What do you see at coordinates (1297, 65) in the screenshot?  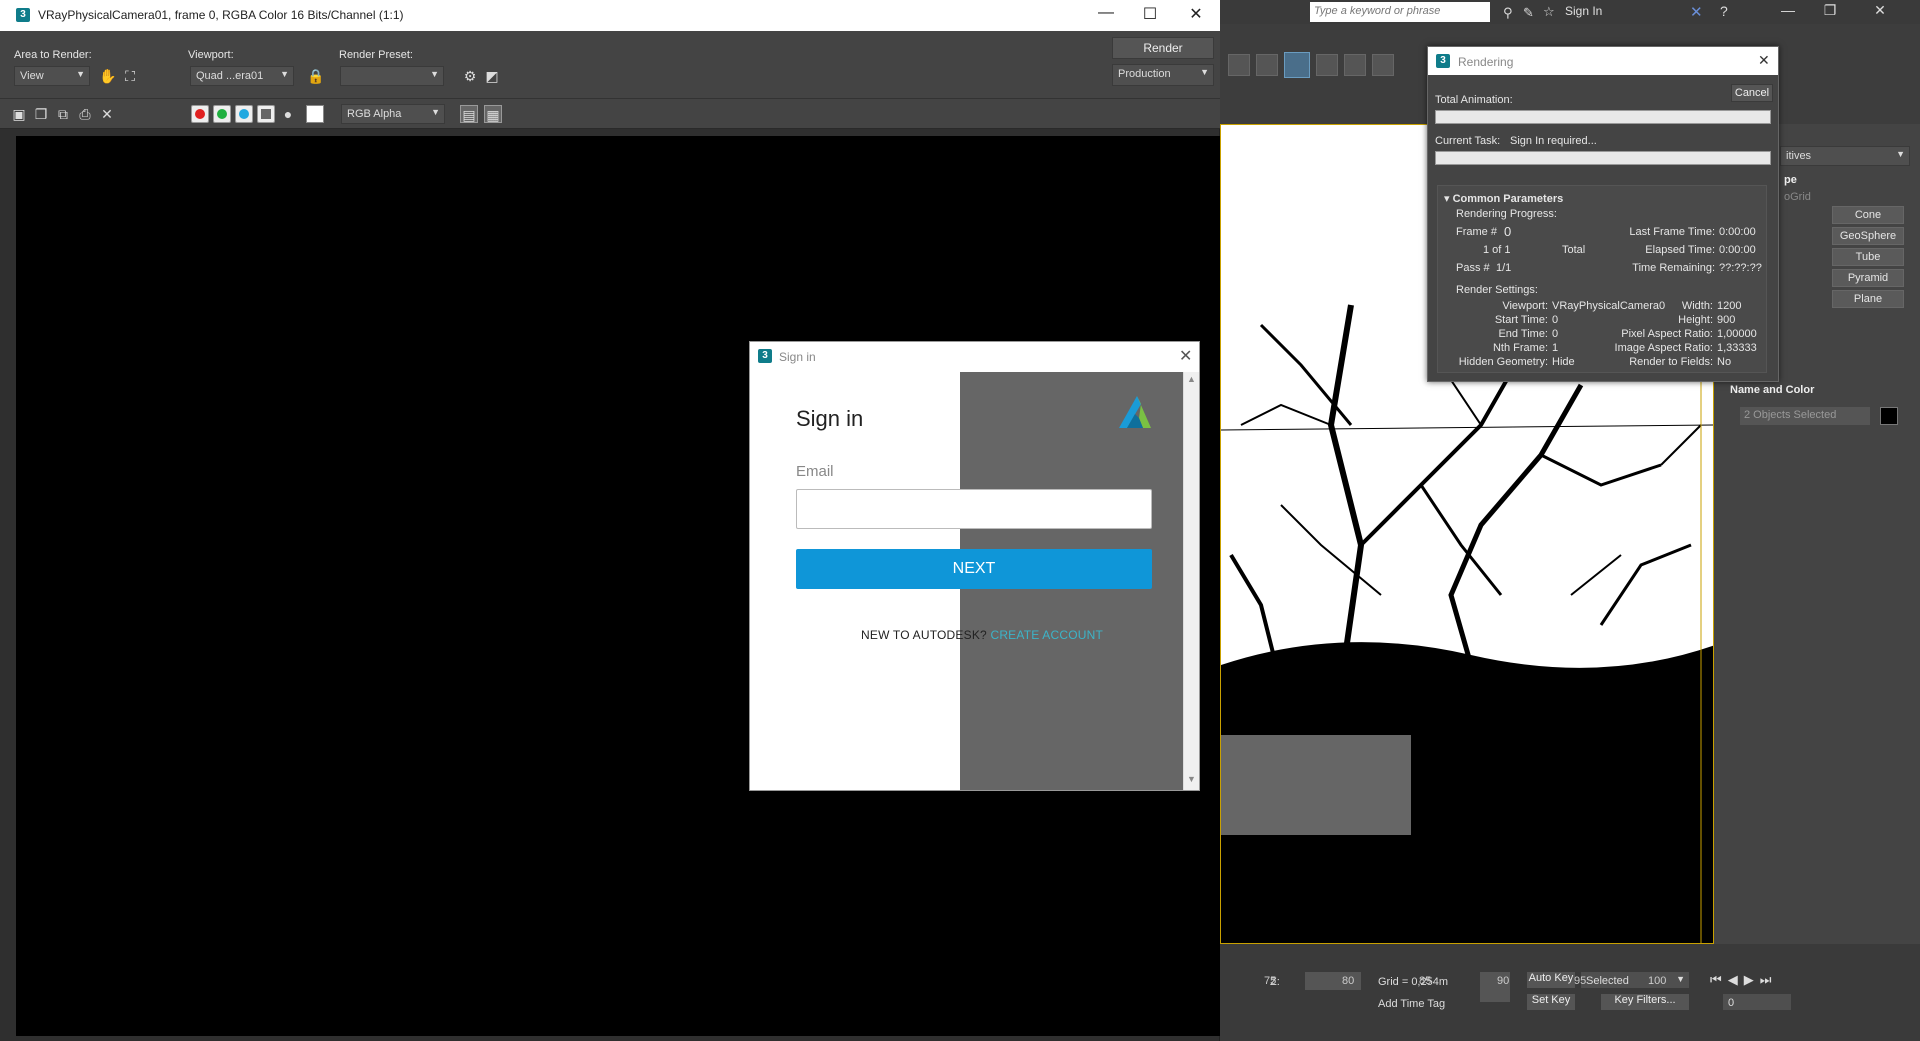 I see `render-production-icon` at bounding box center [1297, 65].